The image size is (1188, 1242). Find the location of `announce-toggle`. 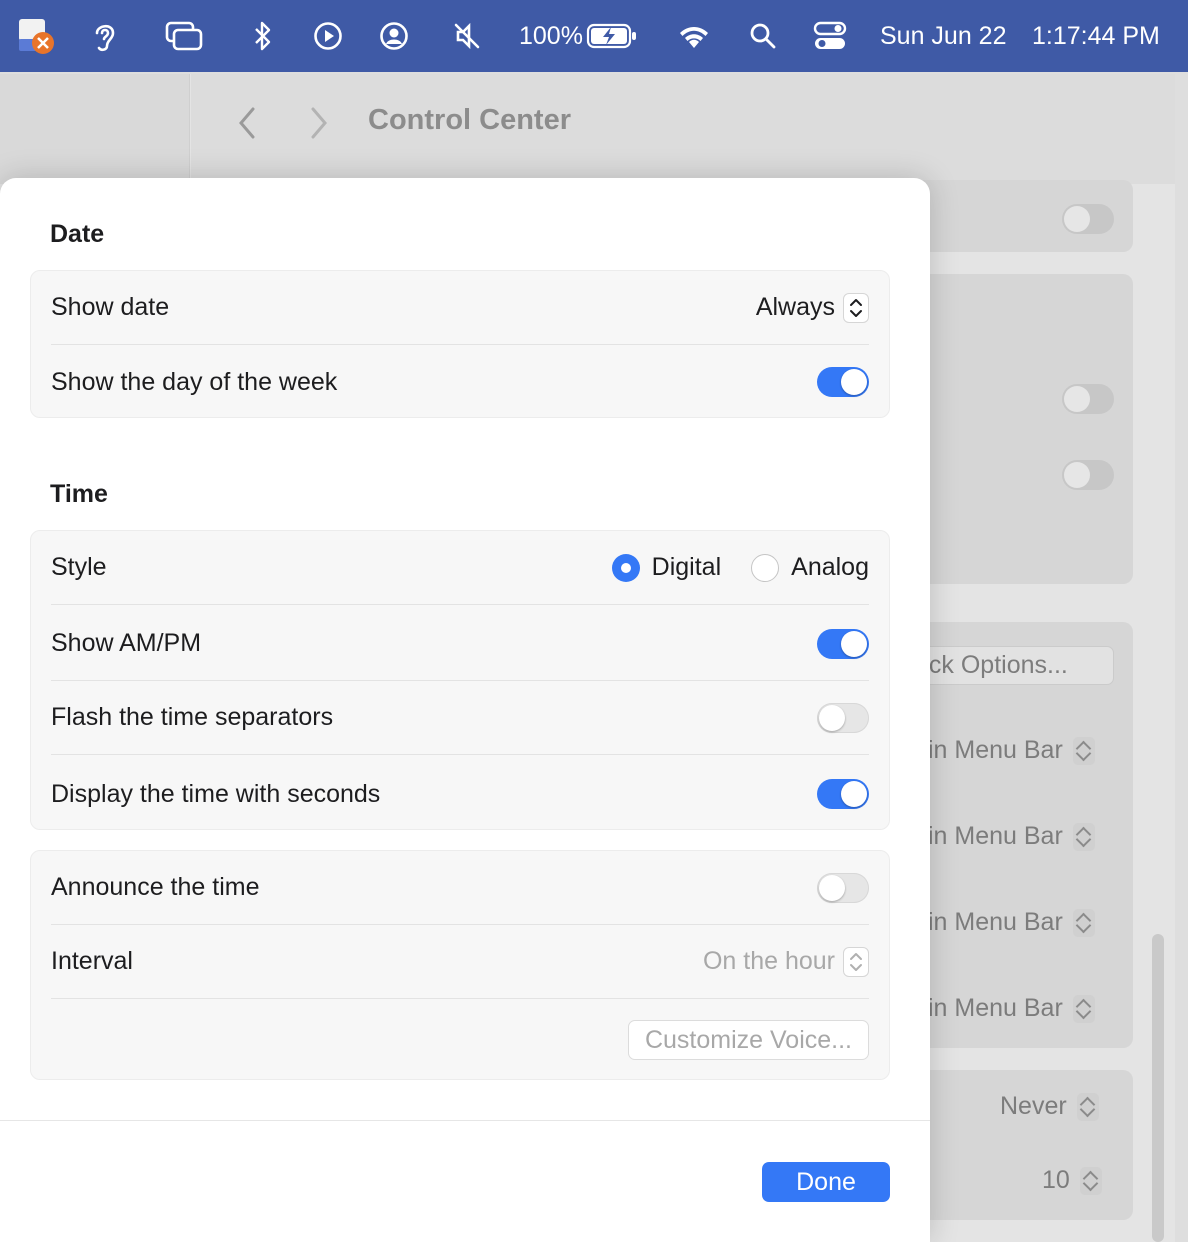

announce-toggle is located at coordinates (843, 887).